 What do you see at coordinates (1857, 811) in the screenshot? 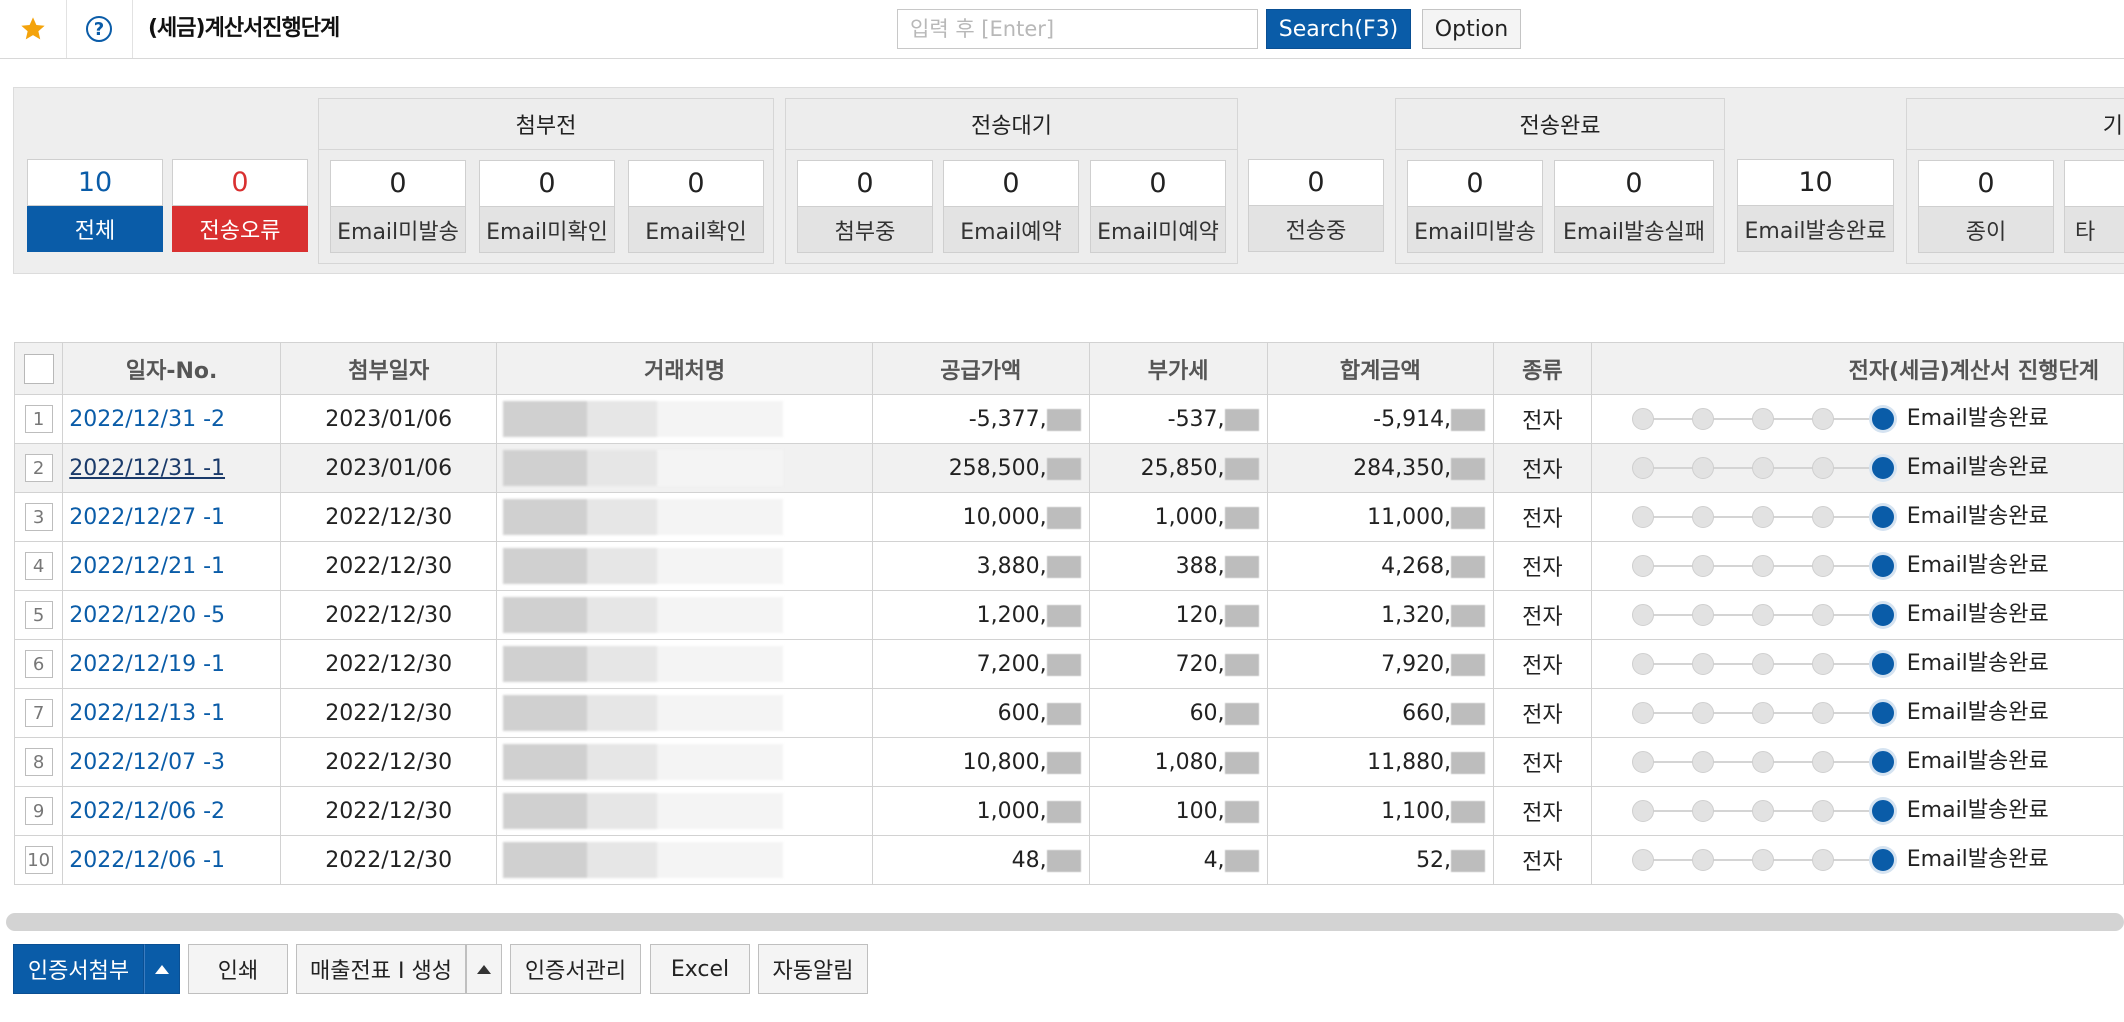
I see `progress-stepper: Email발송완료` at bounding box center [1857, 811].